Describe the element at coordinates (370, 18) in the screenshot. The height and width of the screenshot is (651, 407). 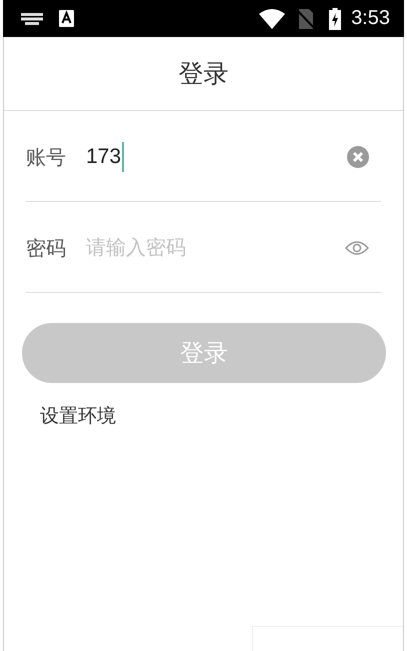
I see `clock-time: 3:53` at that location.